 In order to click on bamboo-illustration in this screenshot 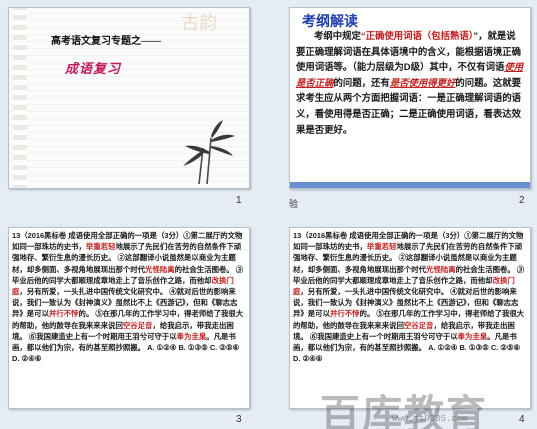, I will do `click(209, 152)`.